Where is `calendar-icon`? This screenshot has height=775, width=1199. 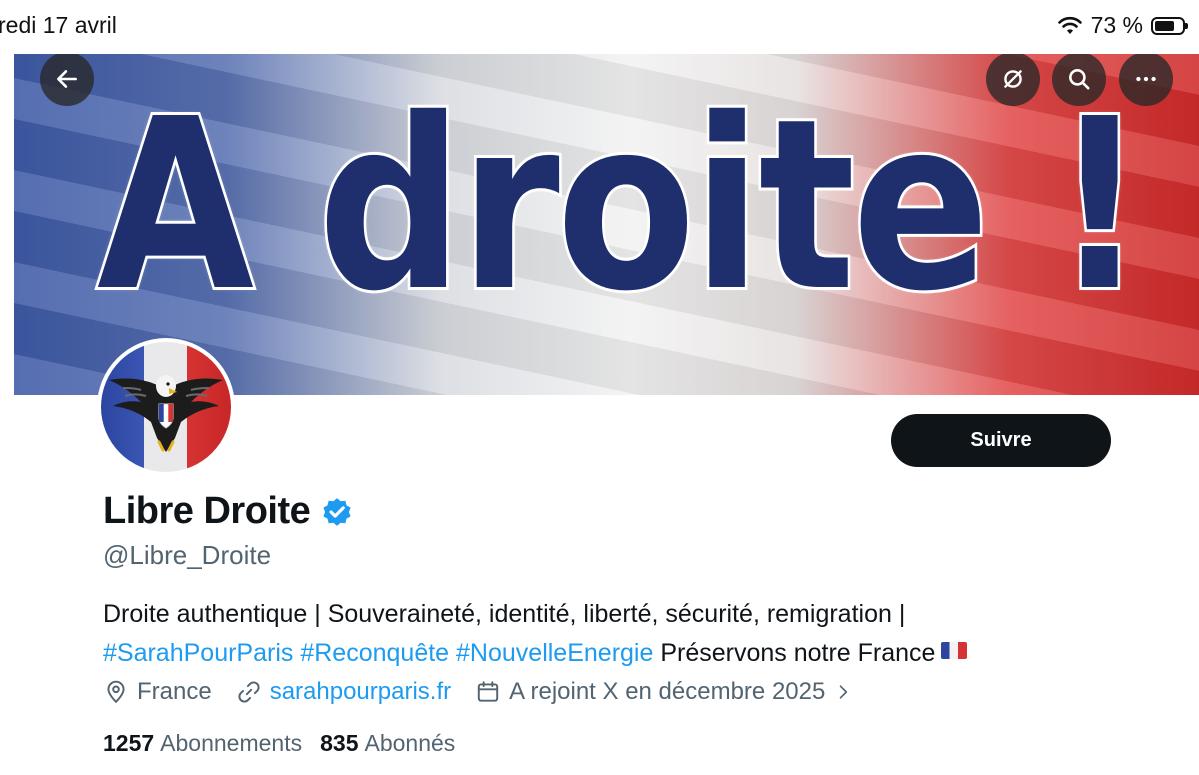
calendar-icon is located at coordinates (488, 691).